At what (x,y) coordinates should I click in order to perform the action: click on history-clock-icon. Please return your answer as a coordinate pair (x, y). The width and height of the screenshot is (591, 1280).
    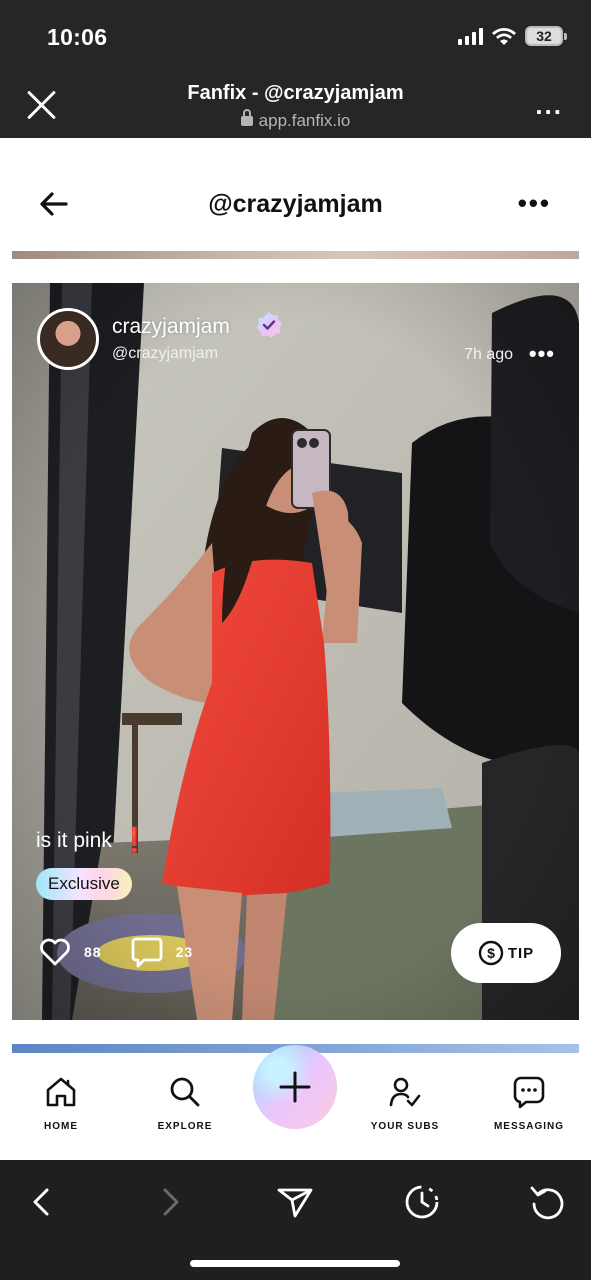
    Looking at the image, I should click on (422, 1202).